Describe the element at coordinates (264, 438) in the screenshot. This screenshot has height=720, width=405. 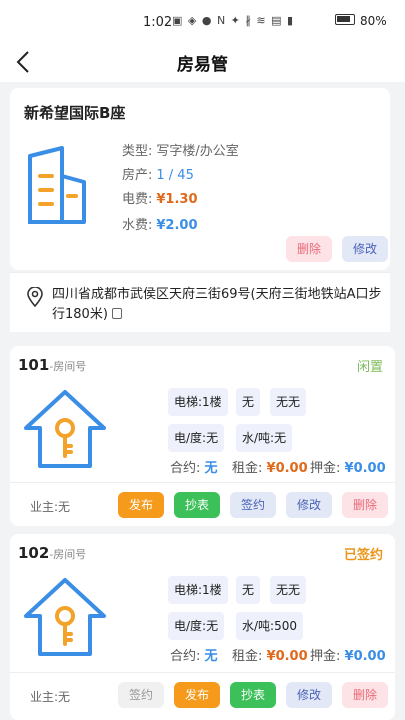
I see `room-tag: 水/吨:无` at that location.